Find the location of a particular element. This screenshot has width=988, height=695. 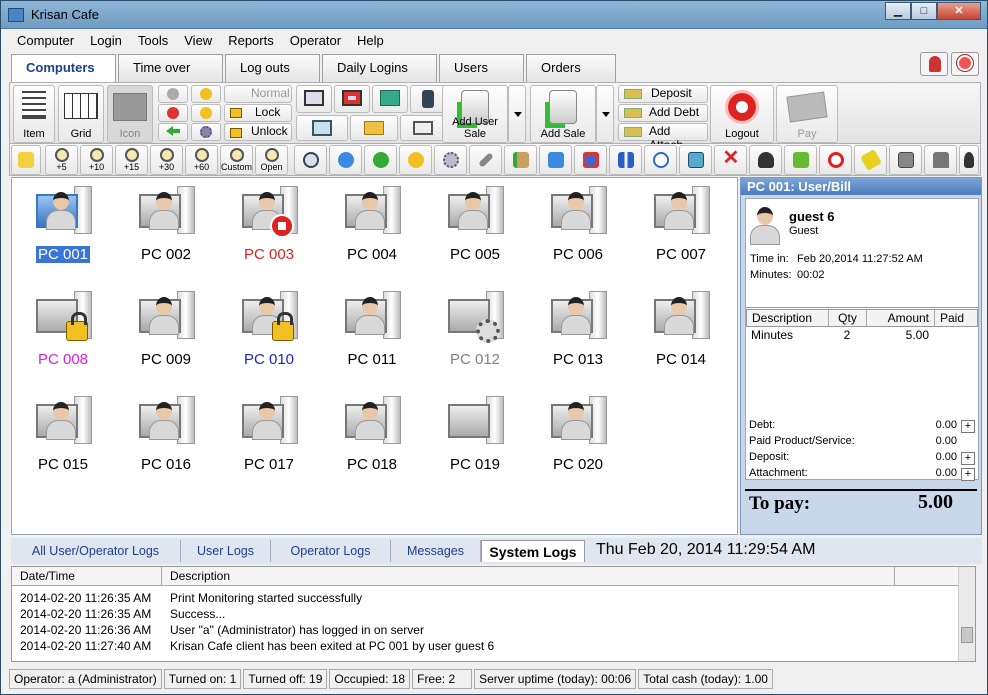

menu-help: Help is located at coordinates (370, 41).